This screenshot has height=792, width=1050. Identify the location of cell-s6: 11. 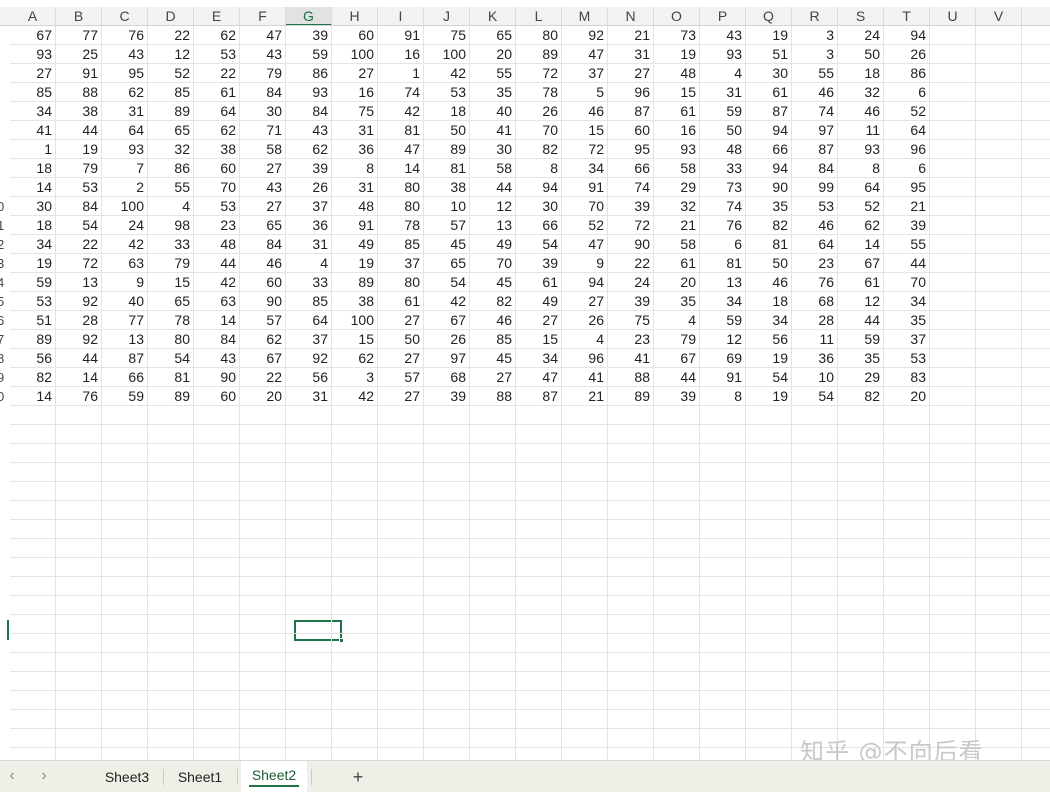
(861, 130).